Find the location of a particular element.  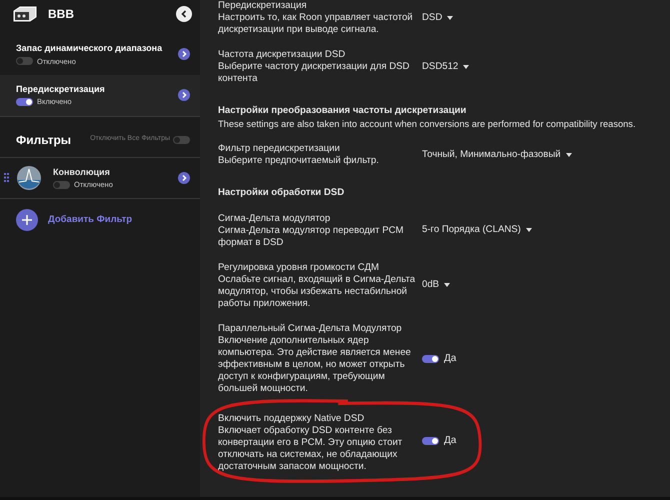

section-heading: Фильтры is located at coordinates (44, 140).